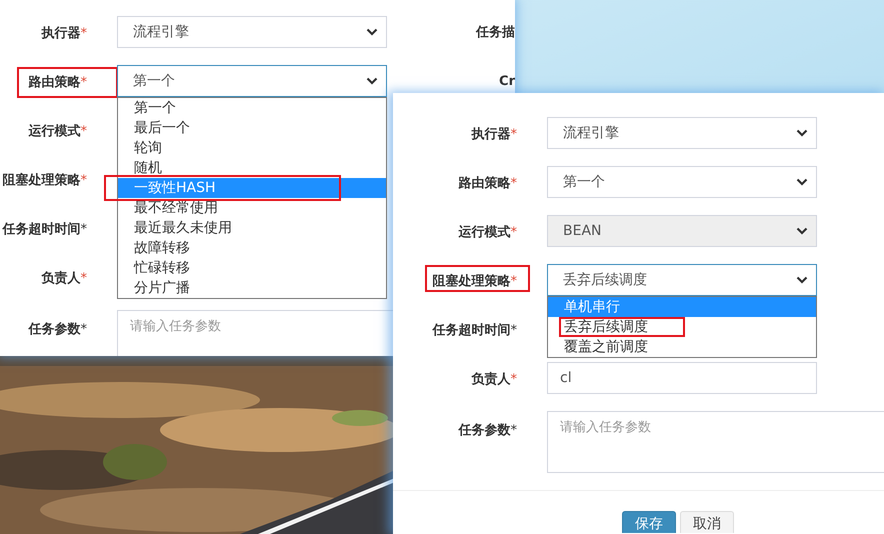  What do you see at coordinates (252, 168) in the screenshot?
I see `dropdown-option: 随机` at bounding box center [252, 168].